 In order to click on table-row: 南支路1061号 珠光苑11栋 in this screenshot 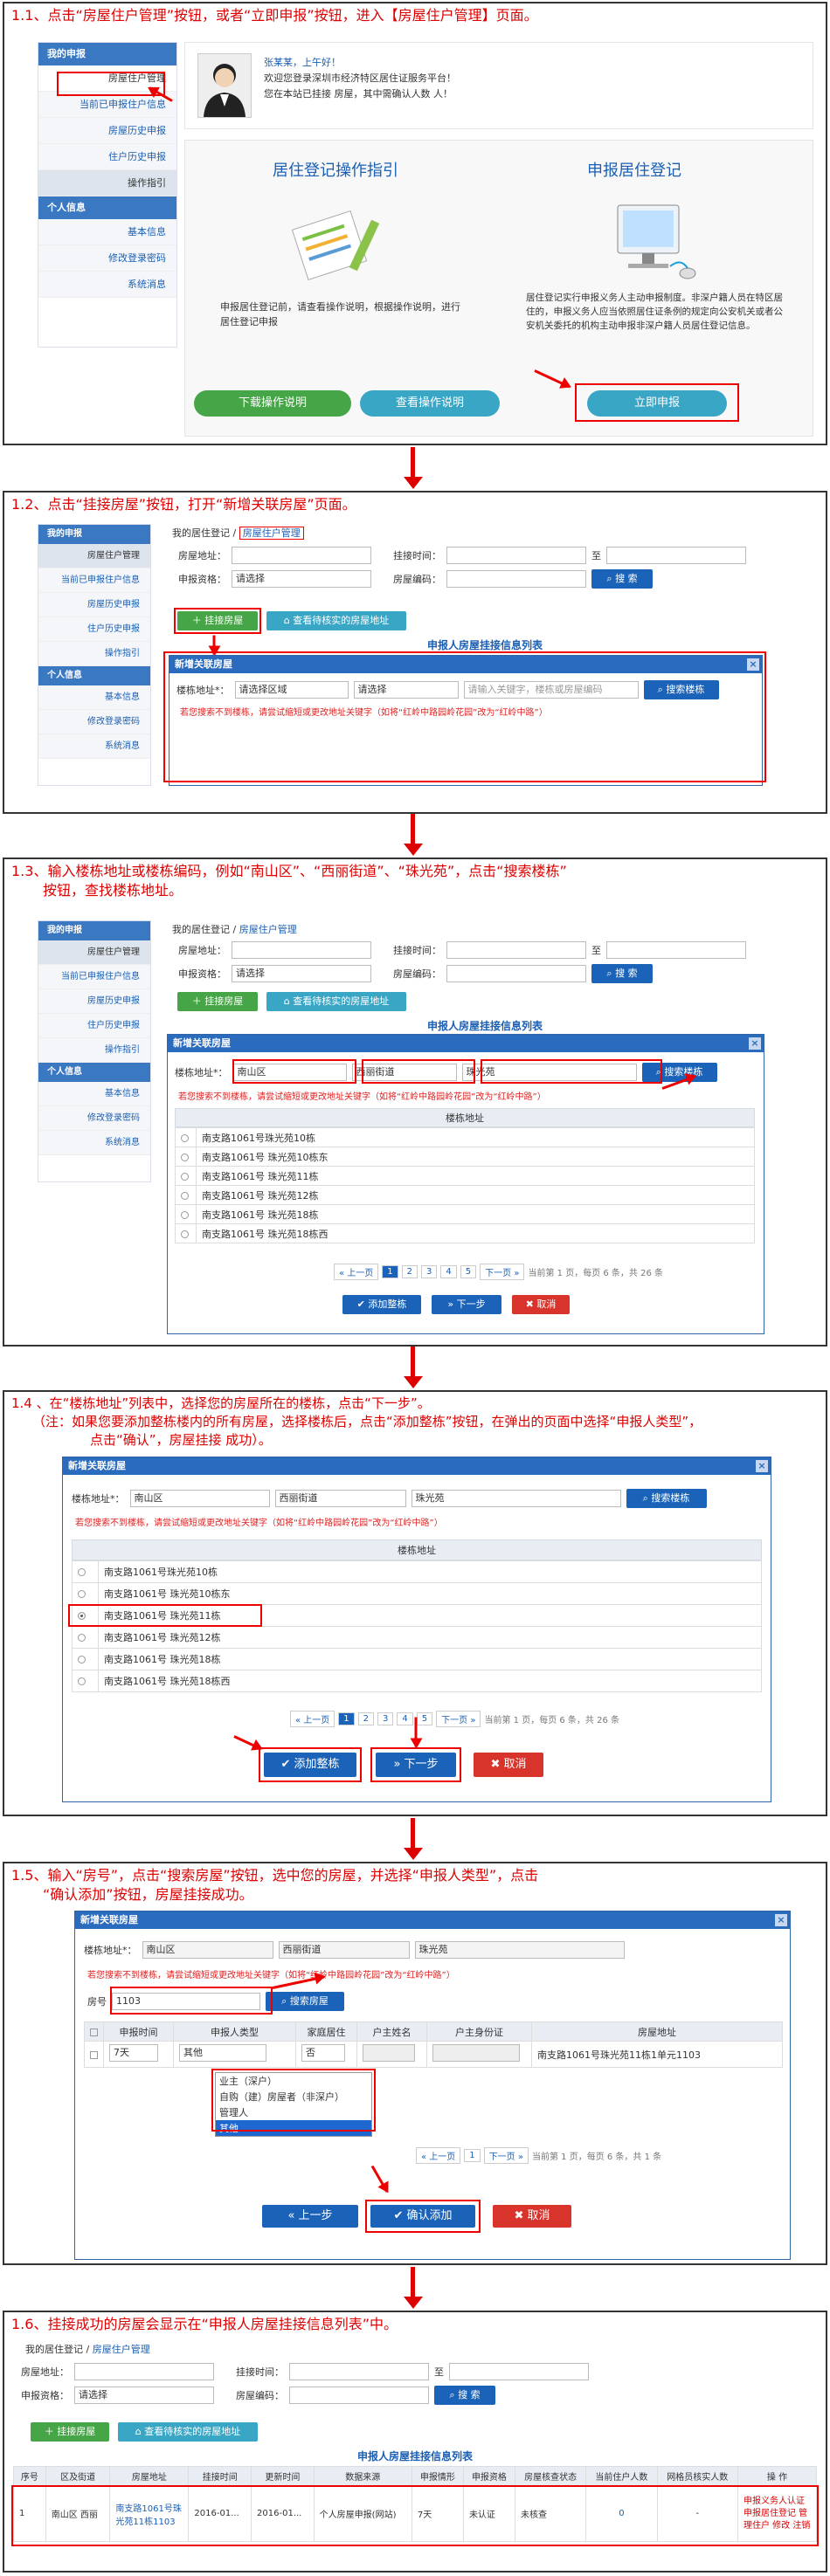, I will do `click(465, 1176)`.